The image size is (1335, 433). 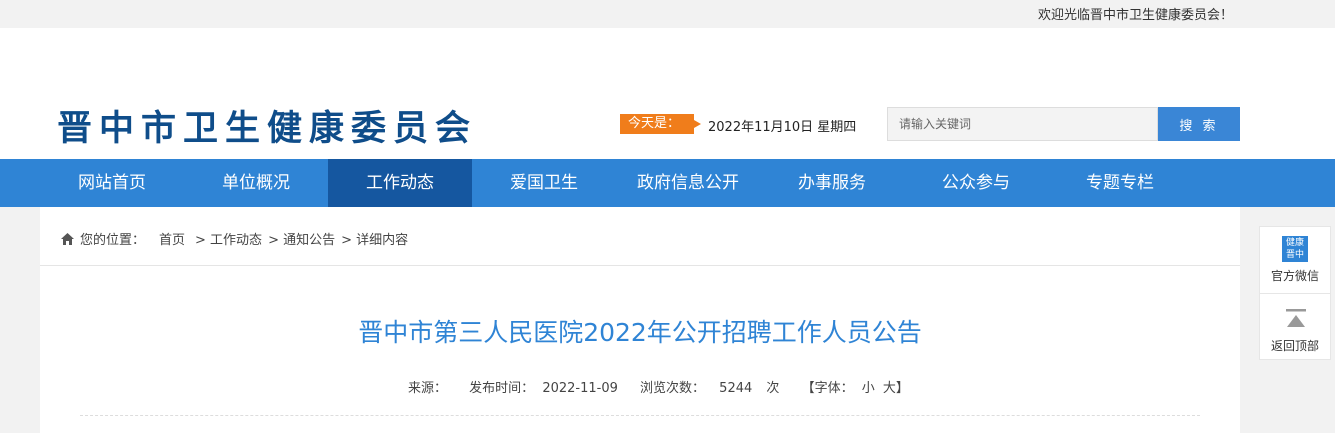 I want to click on wechat-button: 健康晋中 官方微信, so click(x=1295, y=260).